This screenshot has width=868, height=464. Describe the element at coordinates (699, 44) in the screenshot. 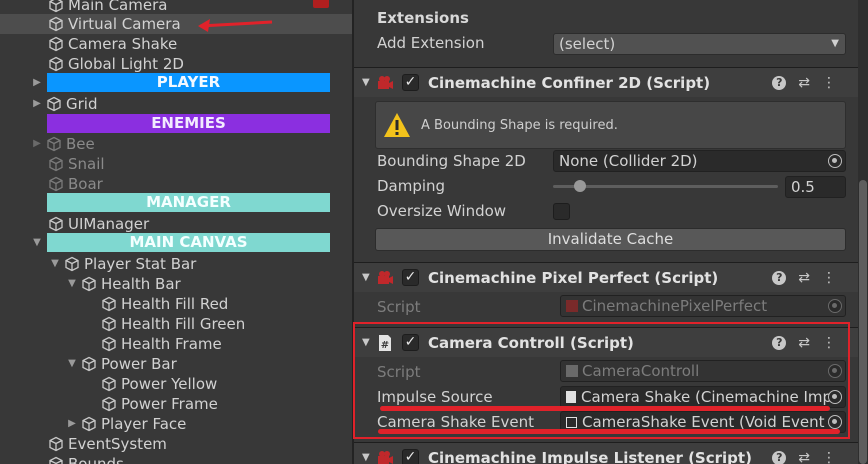

I see `add-extension-dropdown: (select) ▼` at that location.